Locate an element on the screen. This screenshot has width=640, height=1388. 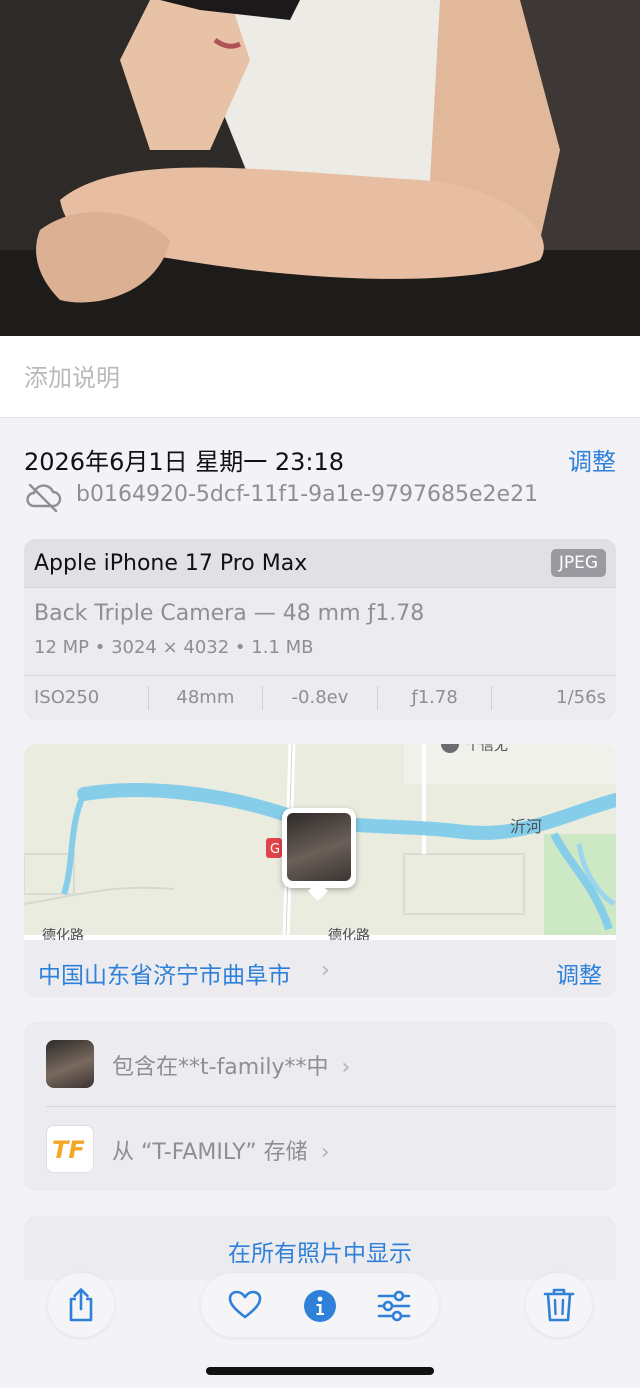
asset-identifier: b0164920-5dcf-11f1-9a1e-9797685e2e21 is located at coordinates (307, 494).